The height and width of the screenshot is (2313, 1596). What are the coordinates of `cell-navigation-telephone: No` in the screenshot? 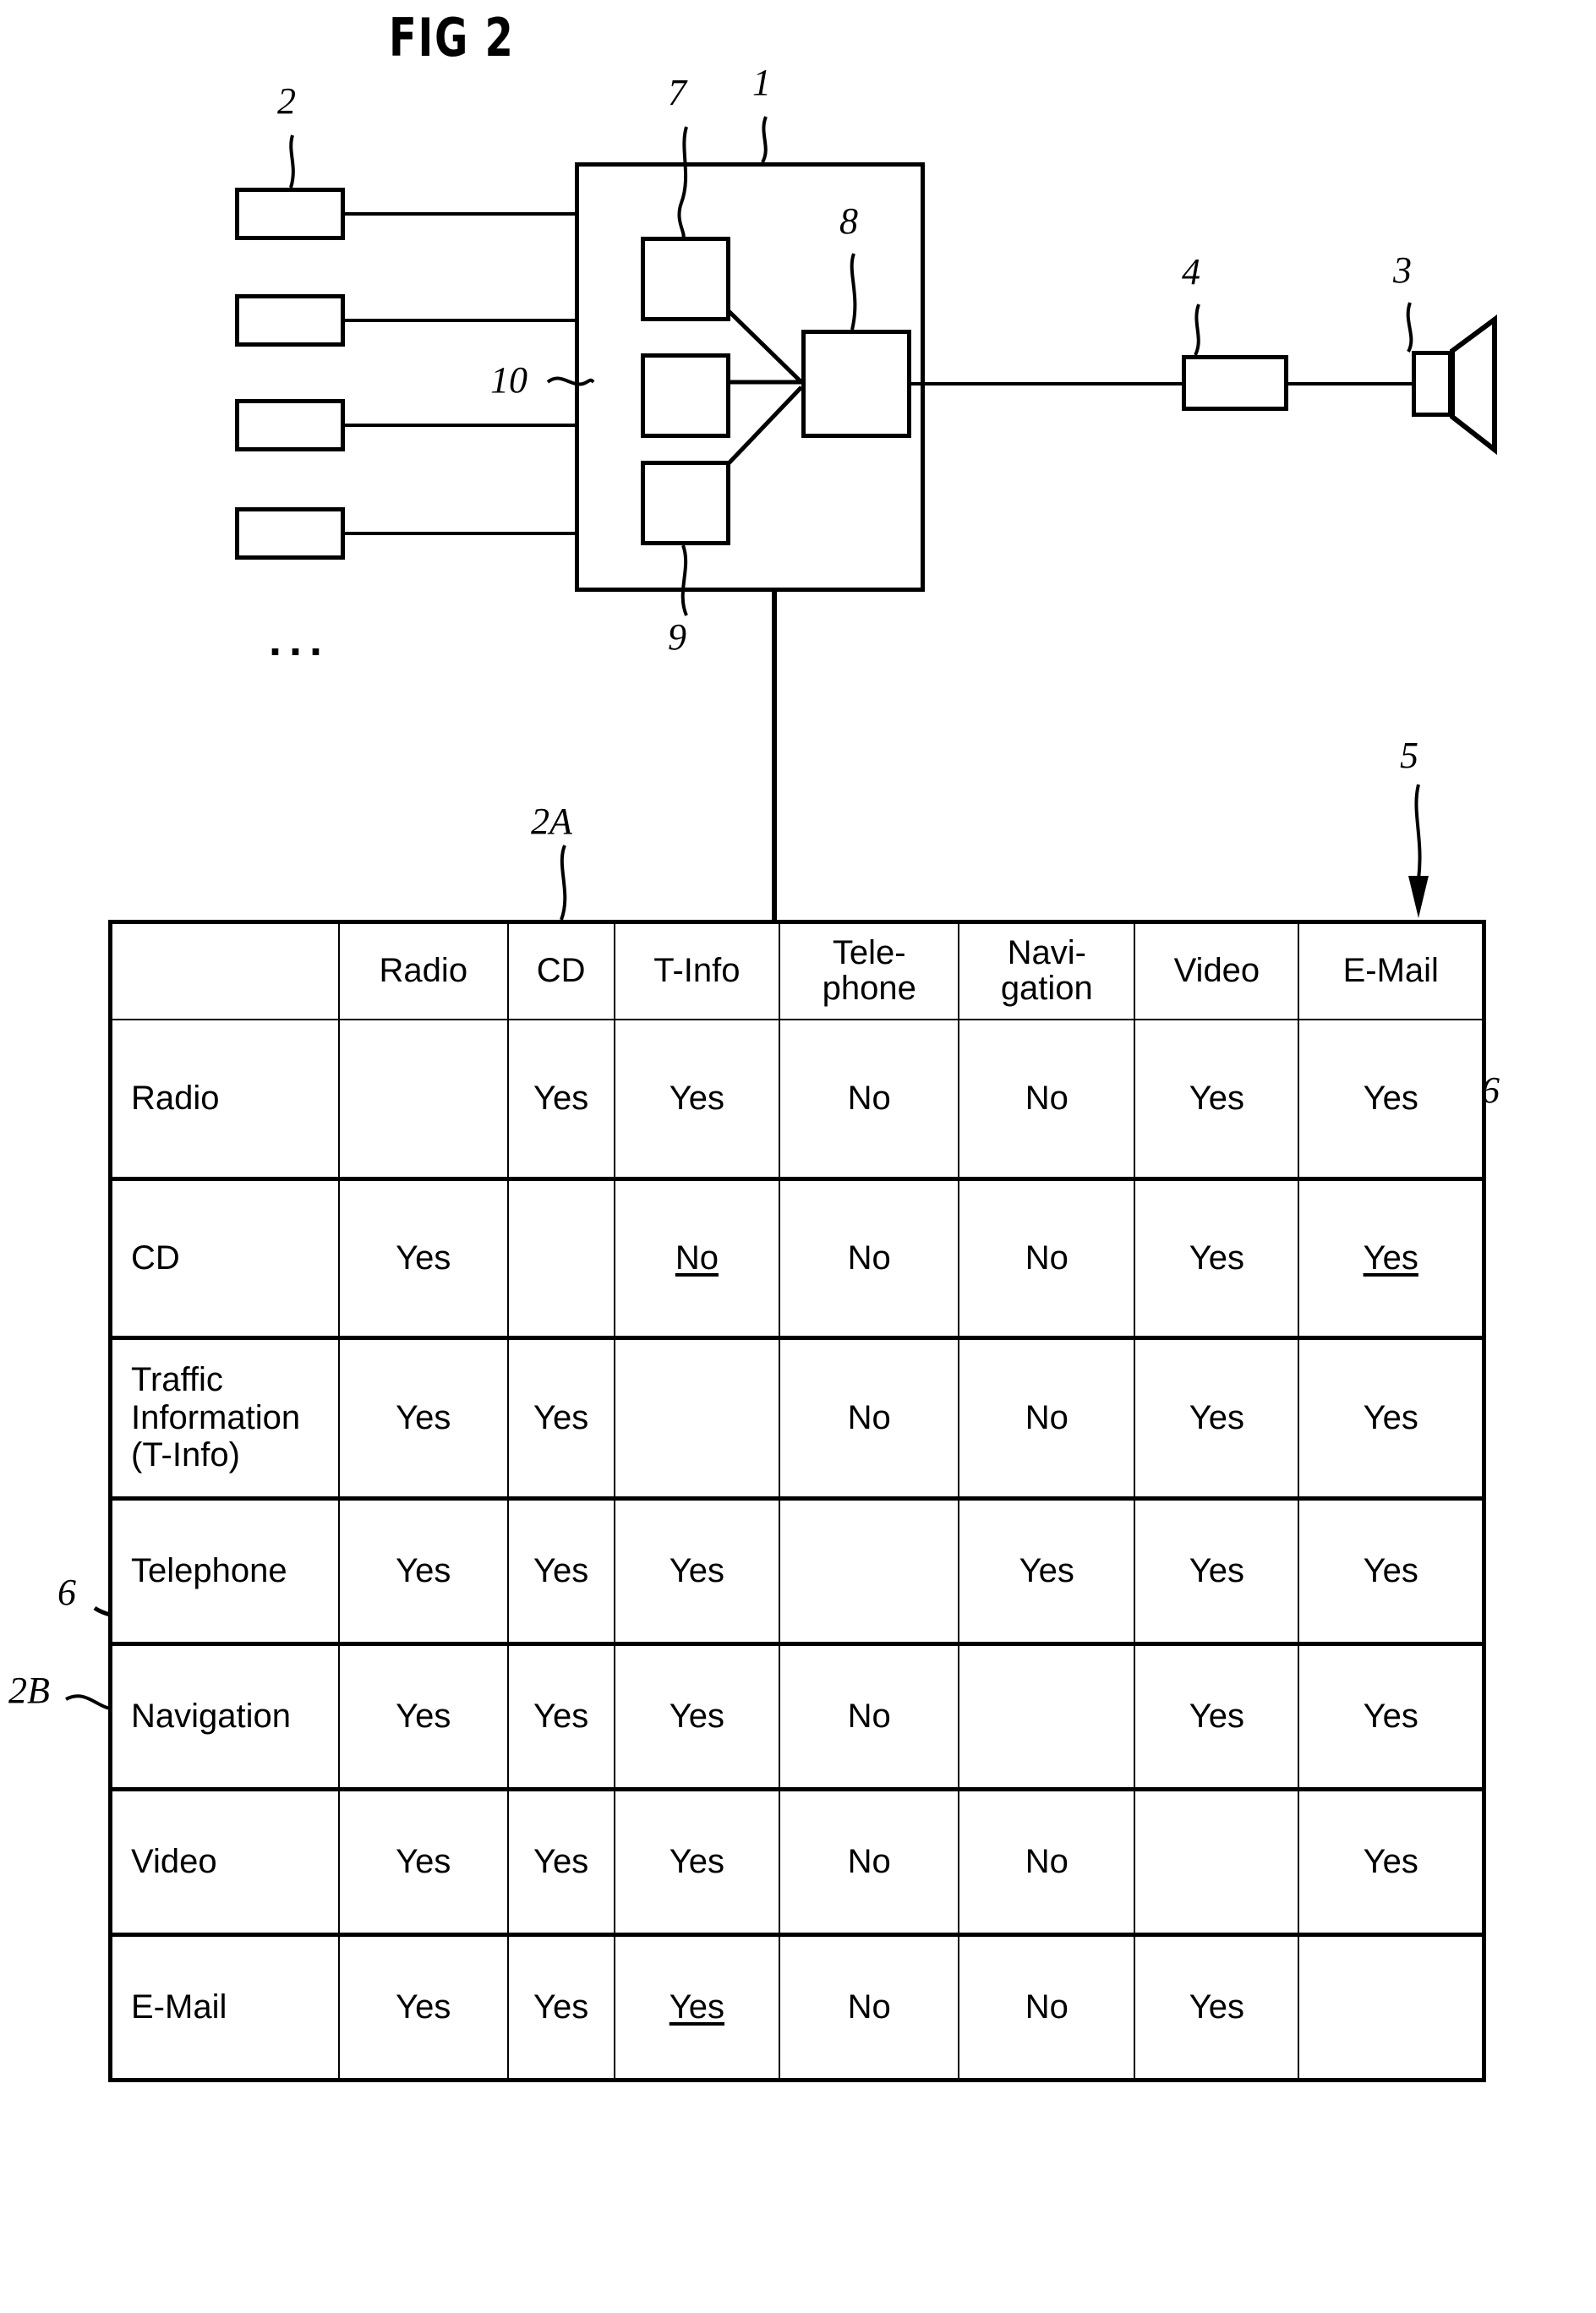 It's located at (869, 1717).